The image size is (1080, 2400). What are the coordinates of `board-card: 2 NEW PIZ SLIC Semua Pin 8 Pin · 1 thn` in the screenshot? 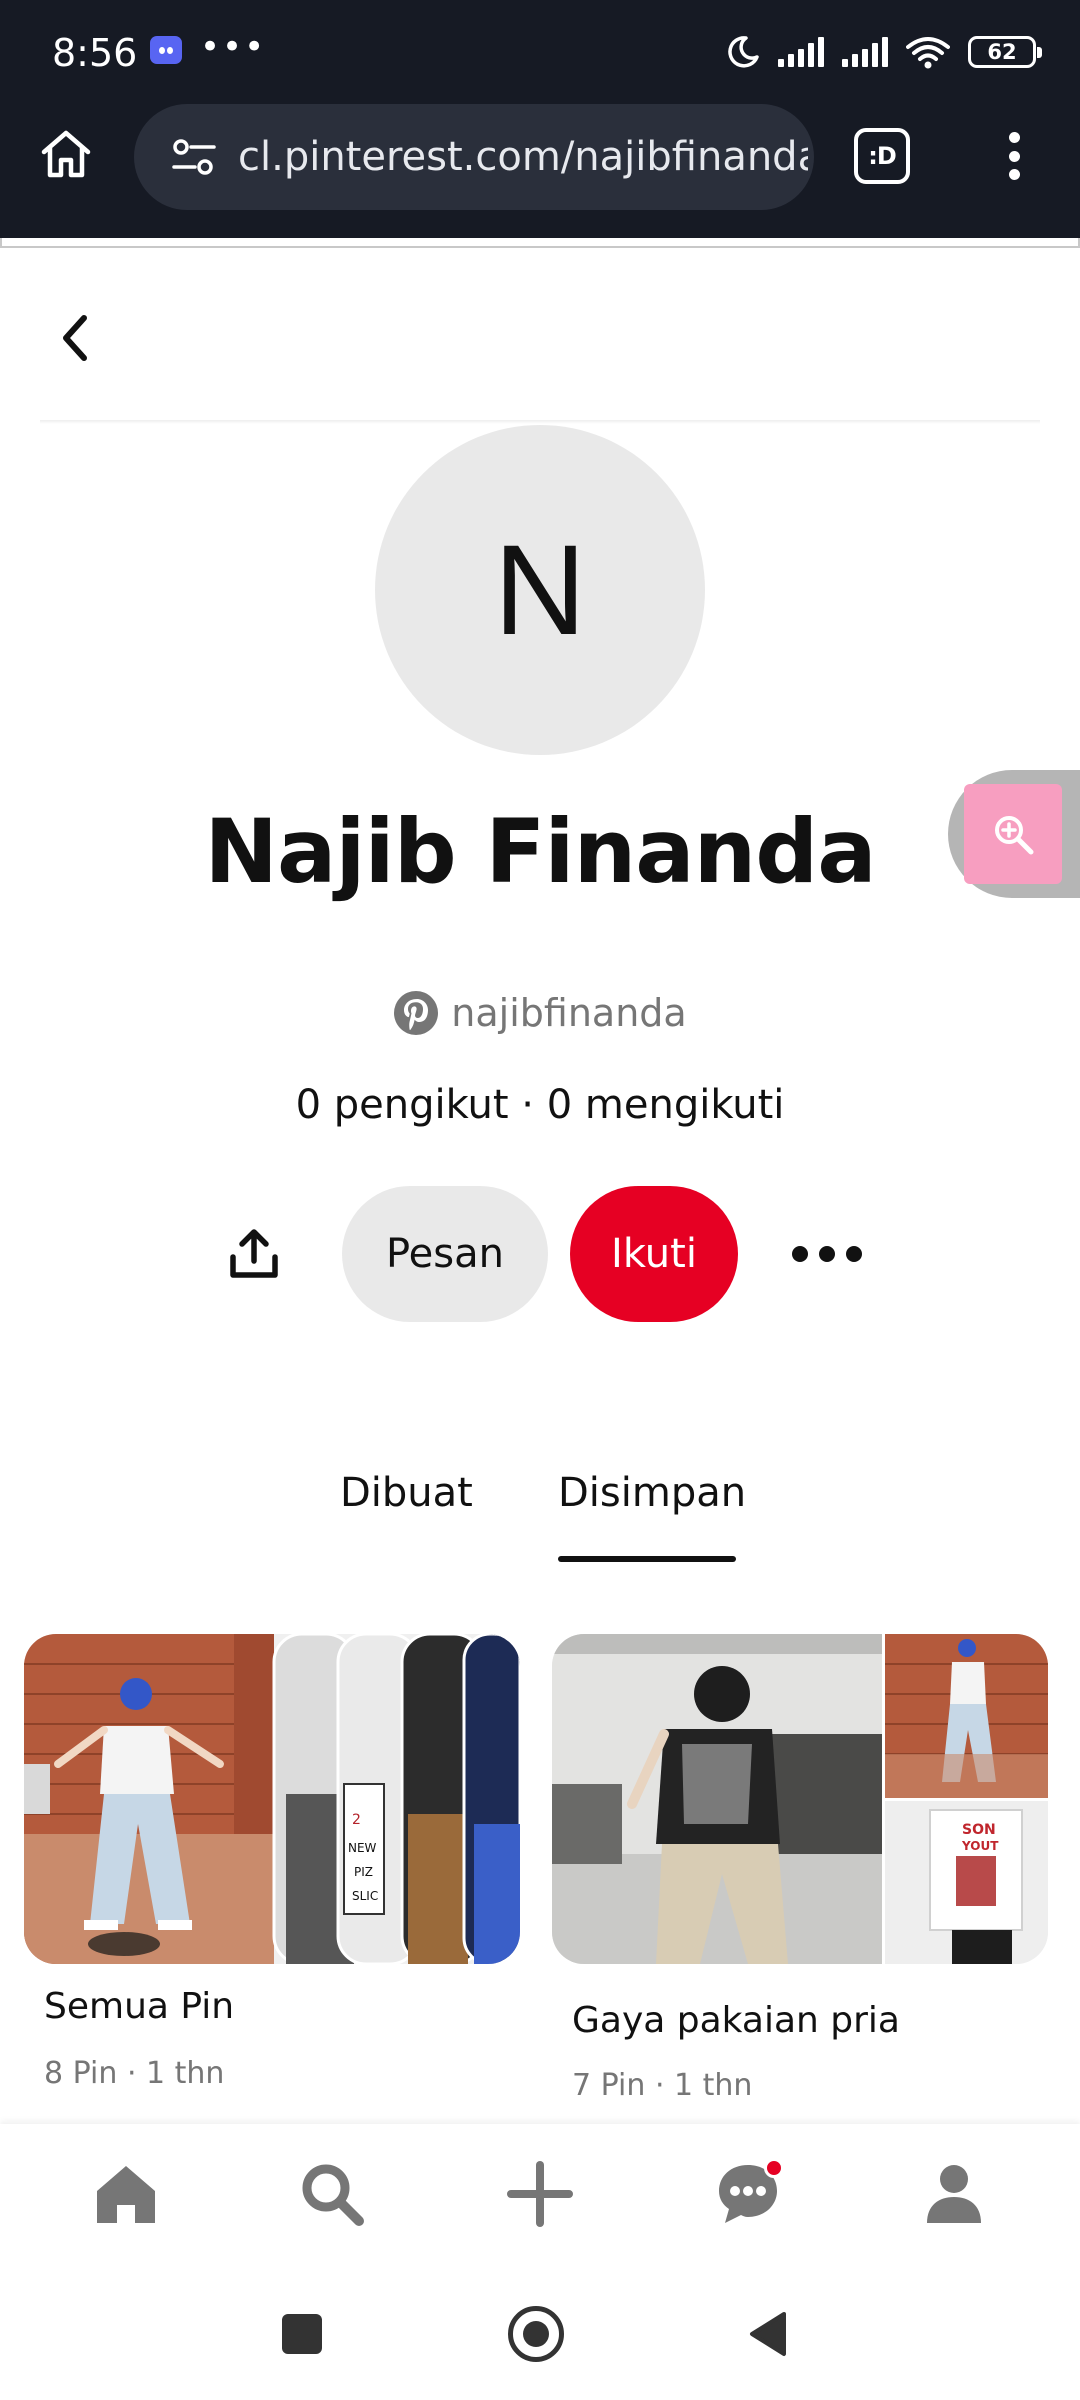 It's located at (272, 1862).